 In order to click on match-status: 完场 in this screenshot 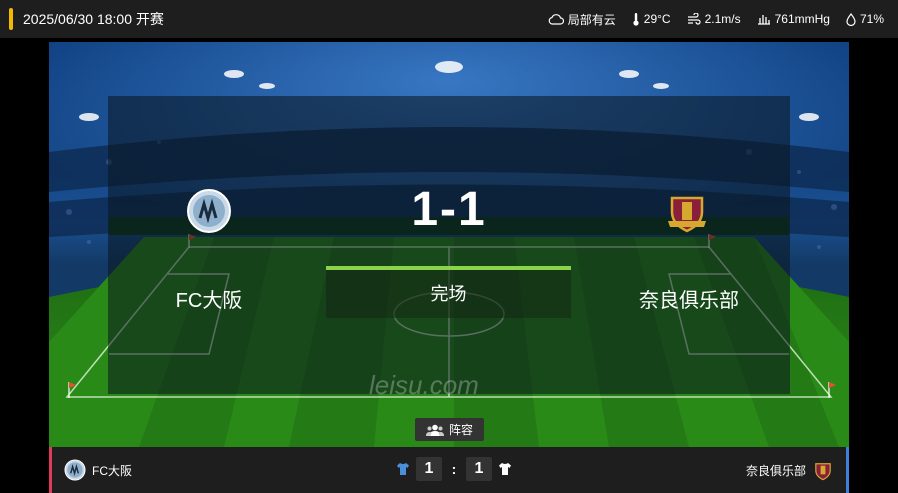, I will do `click(448, 294)`.